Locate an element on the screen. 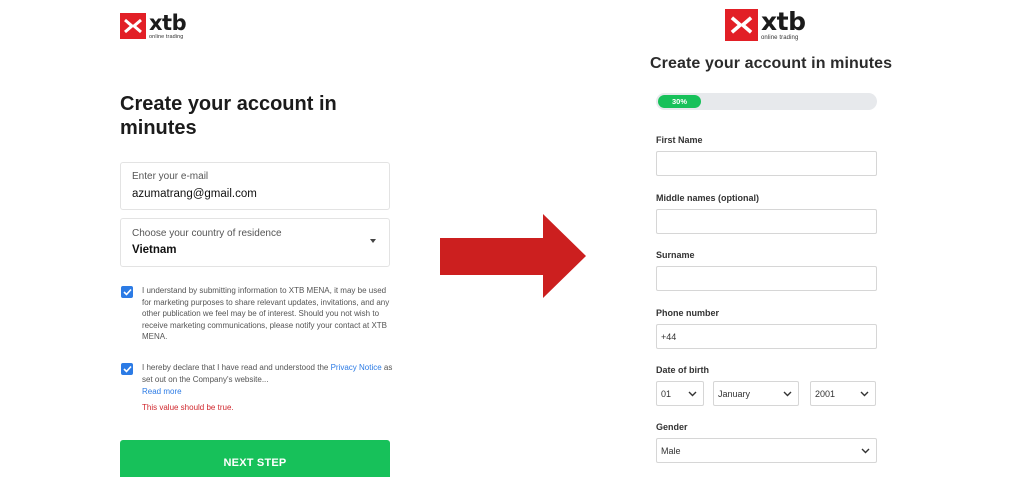 The width and height of the screenshot is (1024, 477). validation-error: This value should be true. is located at coordinates (188, 407).